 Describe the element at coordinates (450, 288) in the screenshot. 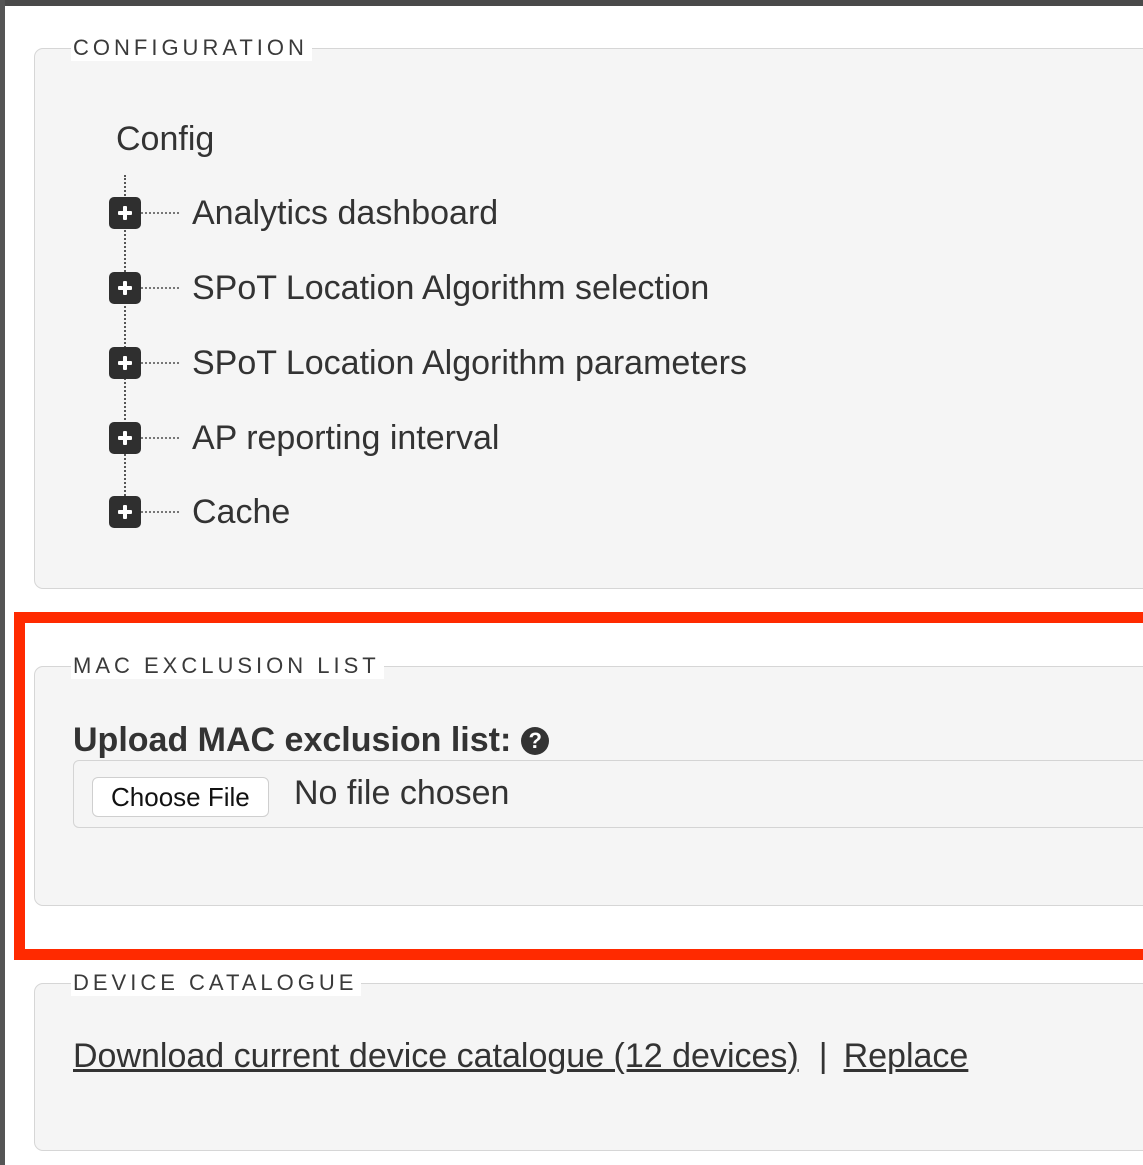

I see `tree-item-label: SPoT Location Algorithm selection` at that location.